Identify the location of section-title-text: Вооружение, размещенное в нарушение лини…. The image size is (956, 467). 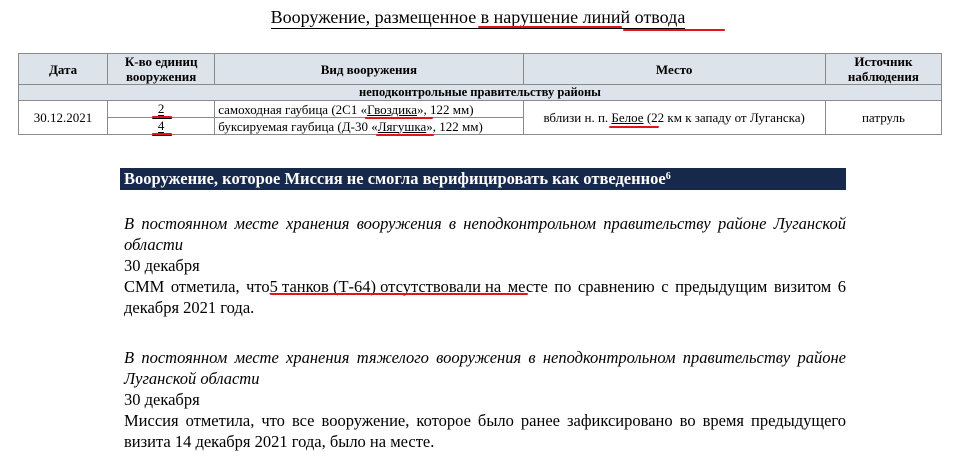
(478, 17).